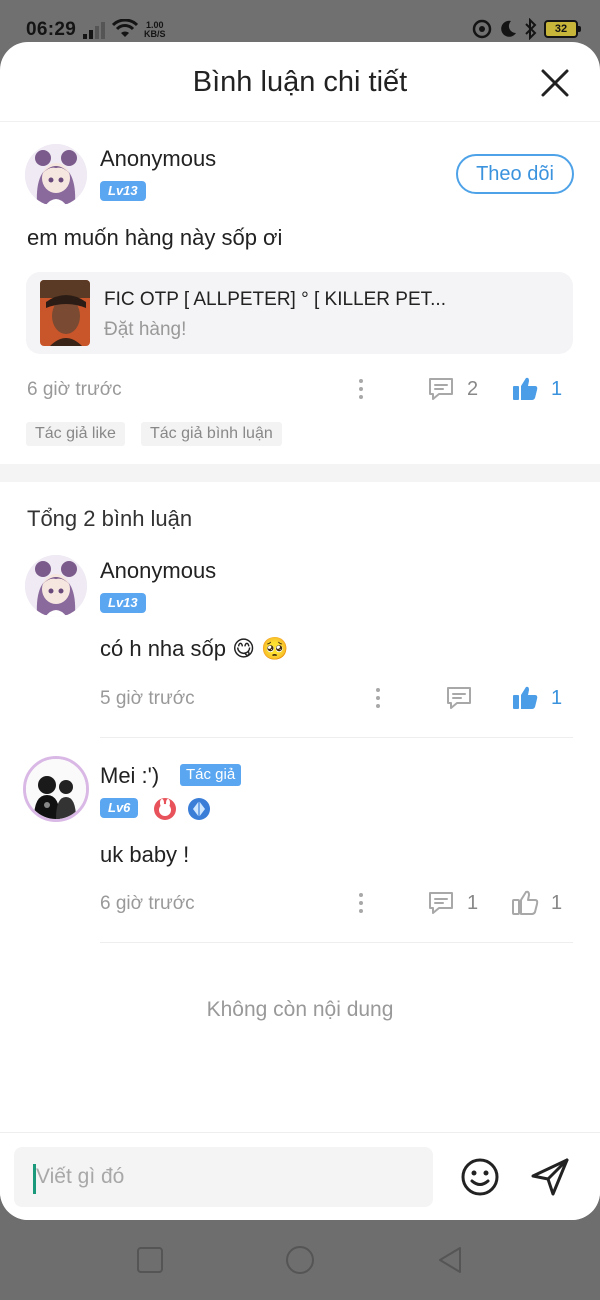  What do you see at coordinates (158, 571) in the screenshot?
I see `reply-author-name: Anonymous` at bounding box center [158, 571].